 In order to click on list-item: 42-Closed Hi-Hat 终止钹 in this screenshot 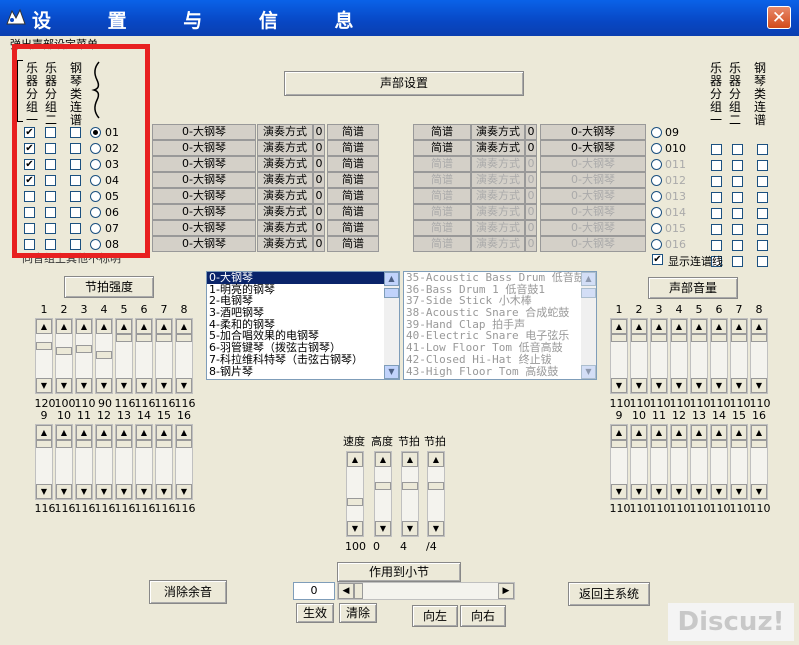, I will do `click(500, 360)`.